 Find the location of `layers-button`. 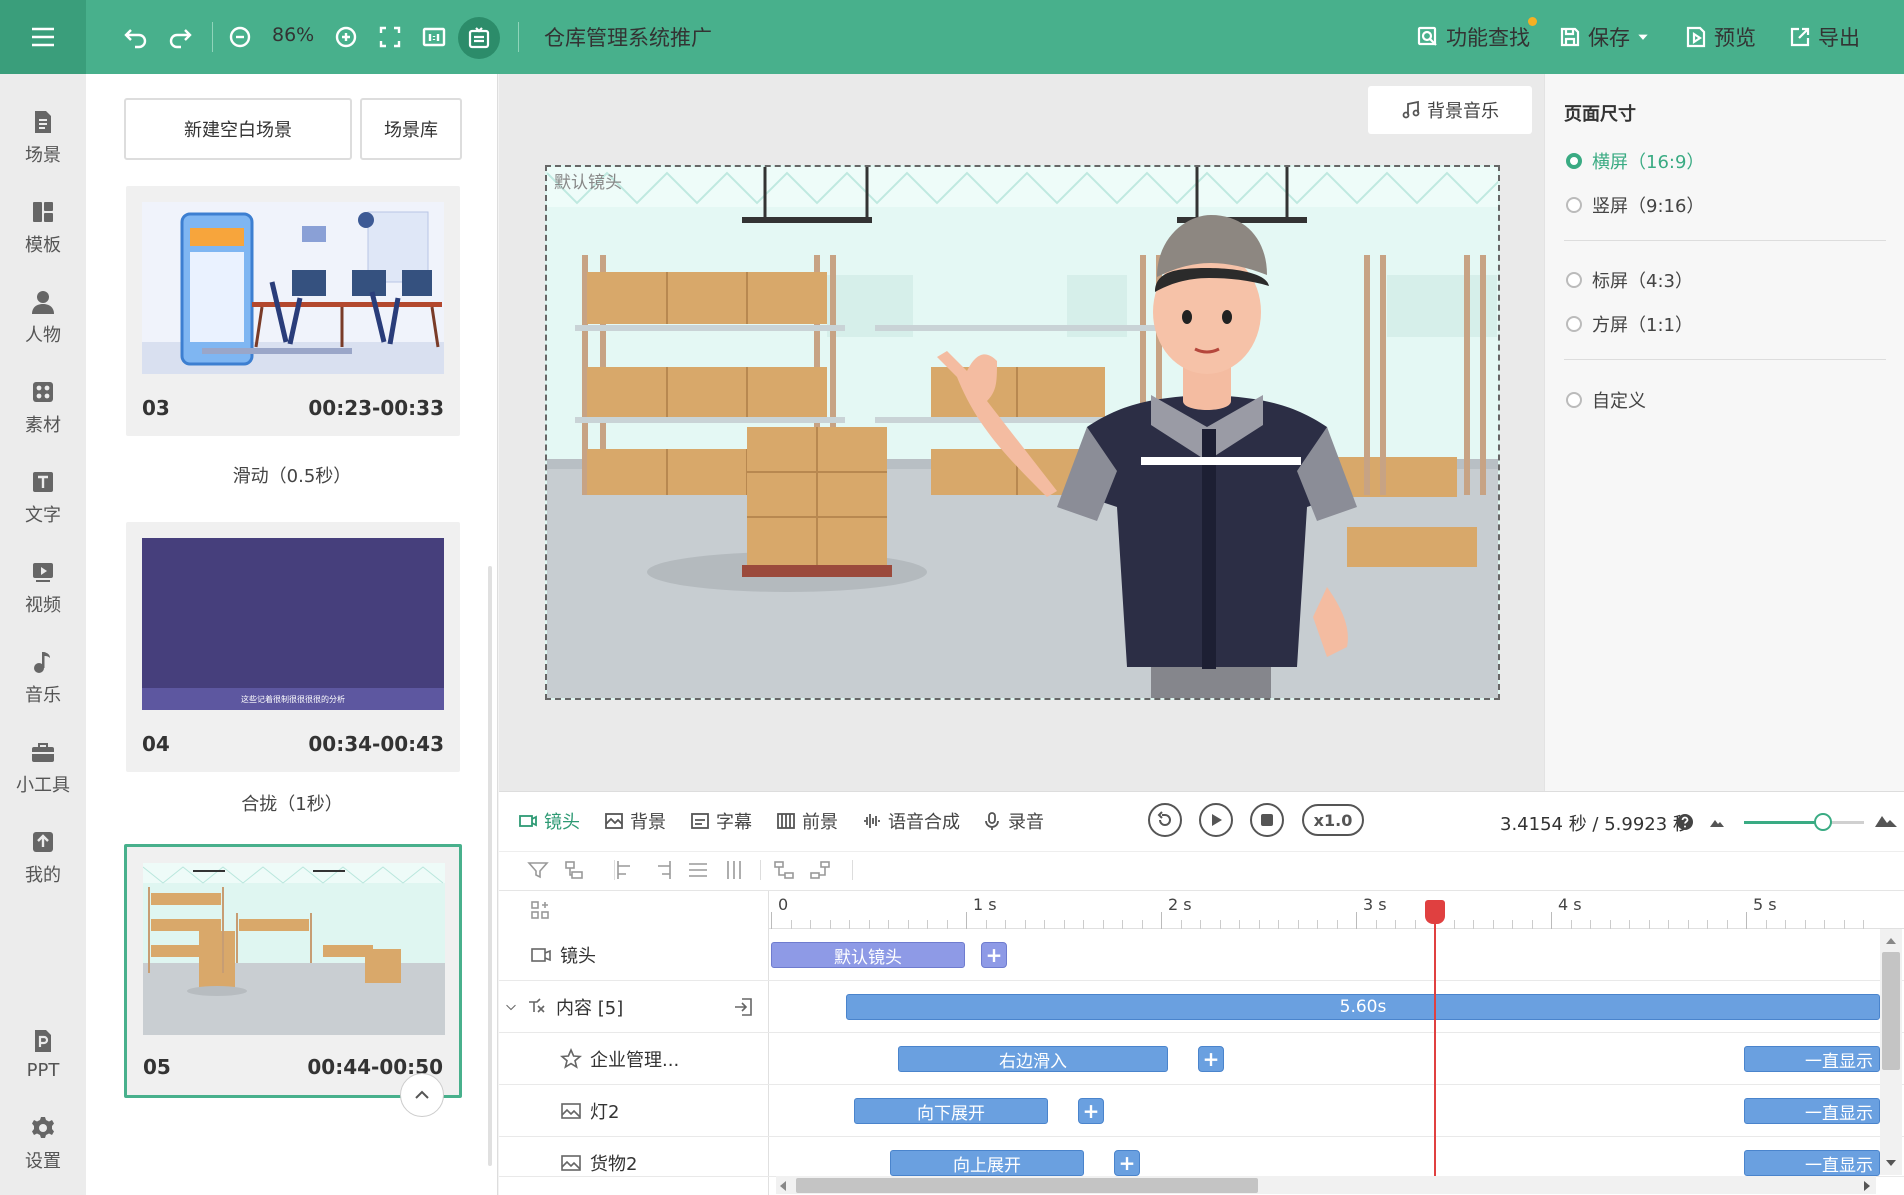

layers-button is located at coordinates (540, 910).